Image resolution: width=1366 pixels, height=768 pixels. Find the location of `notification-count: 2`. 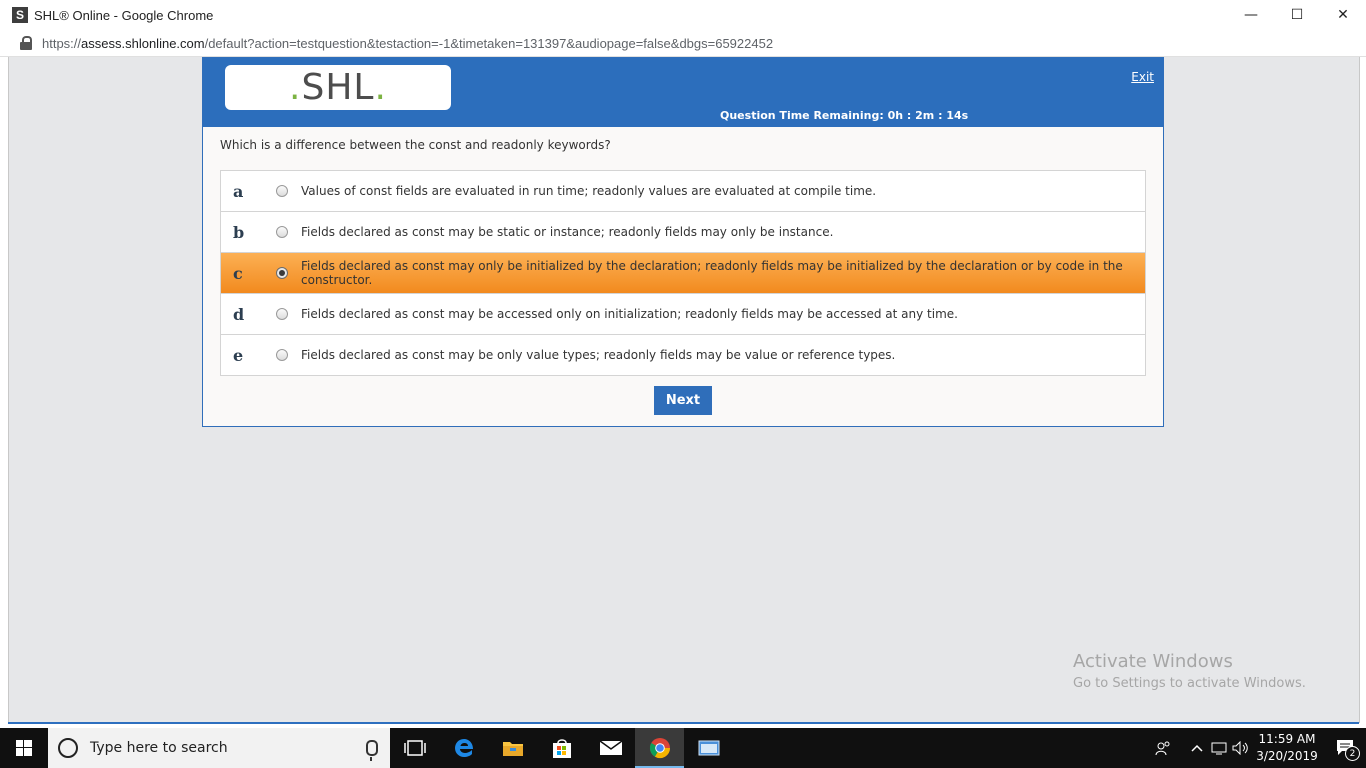

notification-count: 2 is located at coordinates (1352, 753).